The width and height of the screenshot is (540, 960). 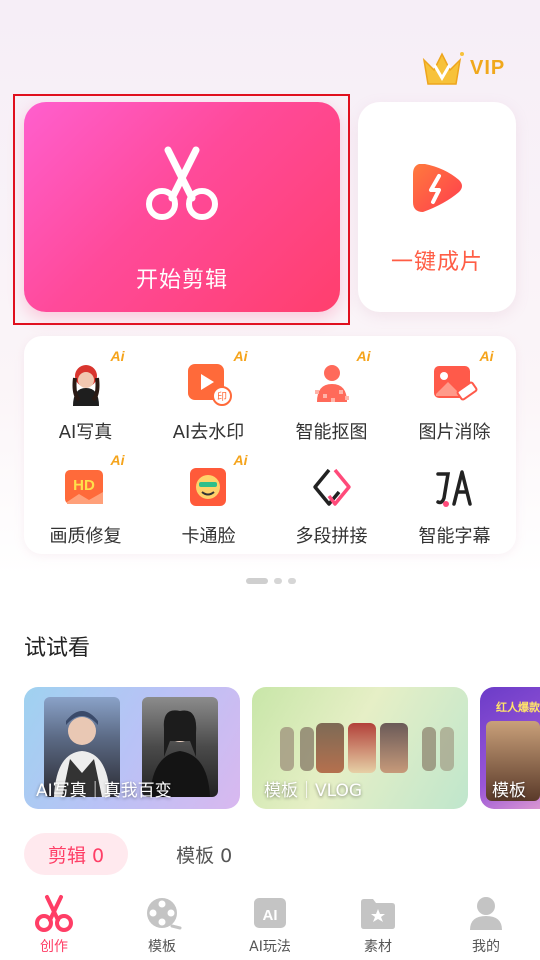 I want to click on nav-ai-play: AI AI玩法, so click(x=270, y=924).